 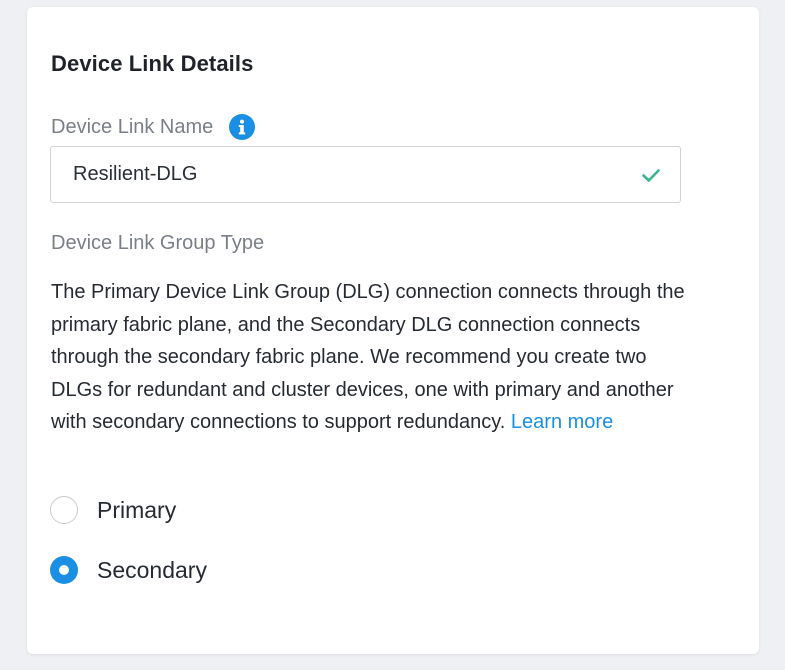 I want to click on radio-primary: Primary, so click(x=113, y=510).